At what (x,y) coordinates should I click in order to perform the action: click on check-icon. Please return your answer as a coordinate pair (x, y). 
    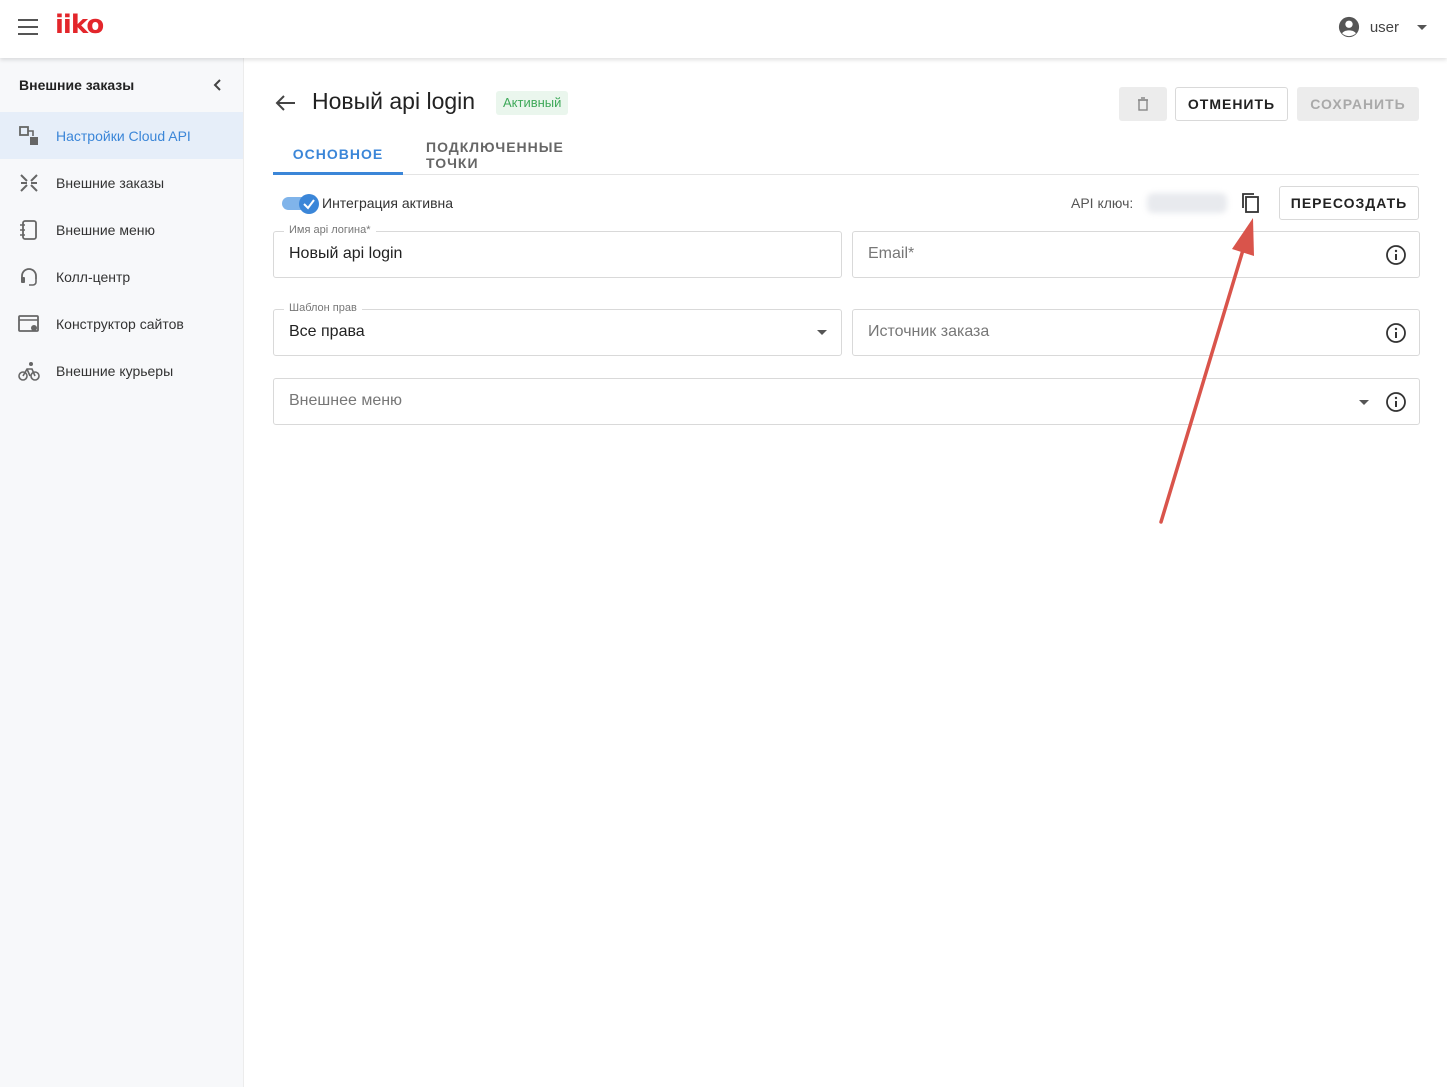
    Looking at the image, I should click on (309, 204).